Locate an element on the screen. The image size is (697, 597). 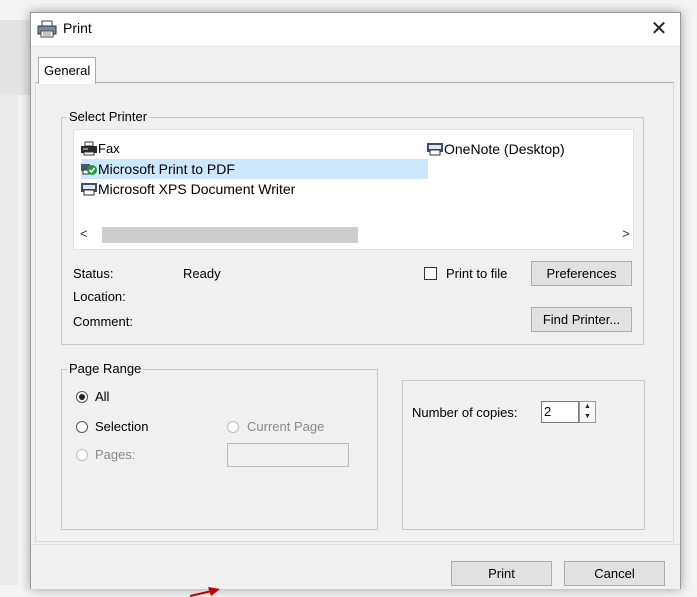
default-printer-icon is located at coordinates (89, 169).